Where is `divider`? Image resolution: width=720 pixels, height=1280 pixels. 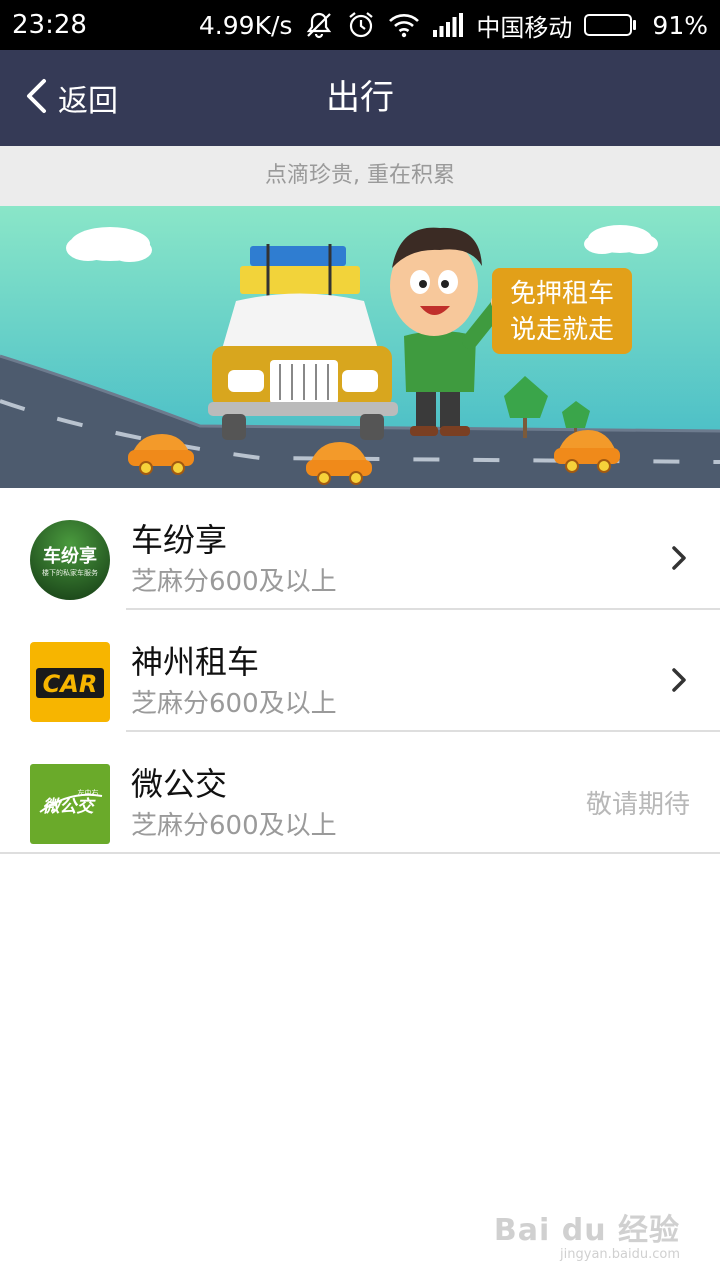
divider is located at coordinates (360, 853).